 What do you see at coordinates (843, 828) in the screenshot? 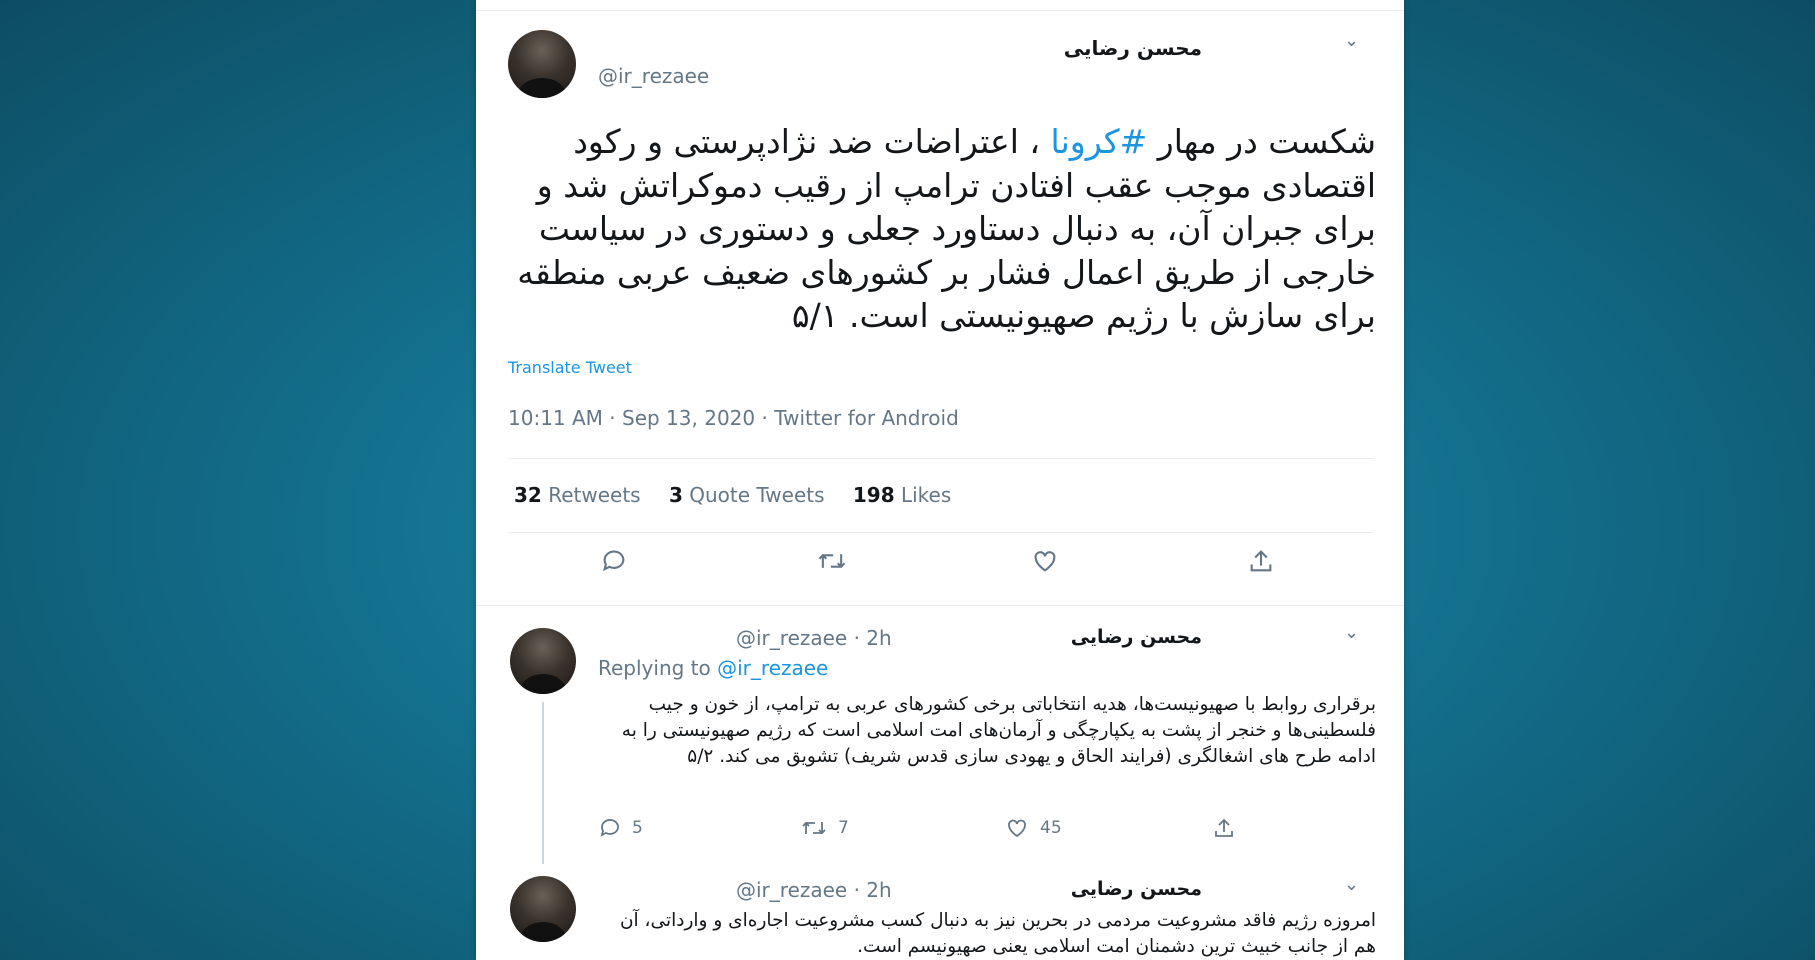
I see `retweet-count: 7` at bounding box center [843, 828].